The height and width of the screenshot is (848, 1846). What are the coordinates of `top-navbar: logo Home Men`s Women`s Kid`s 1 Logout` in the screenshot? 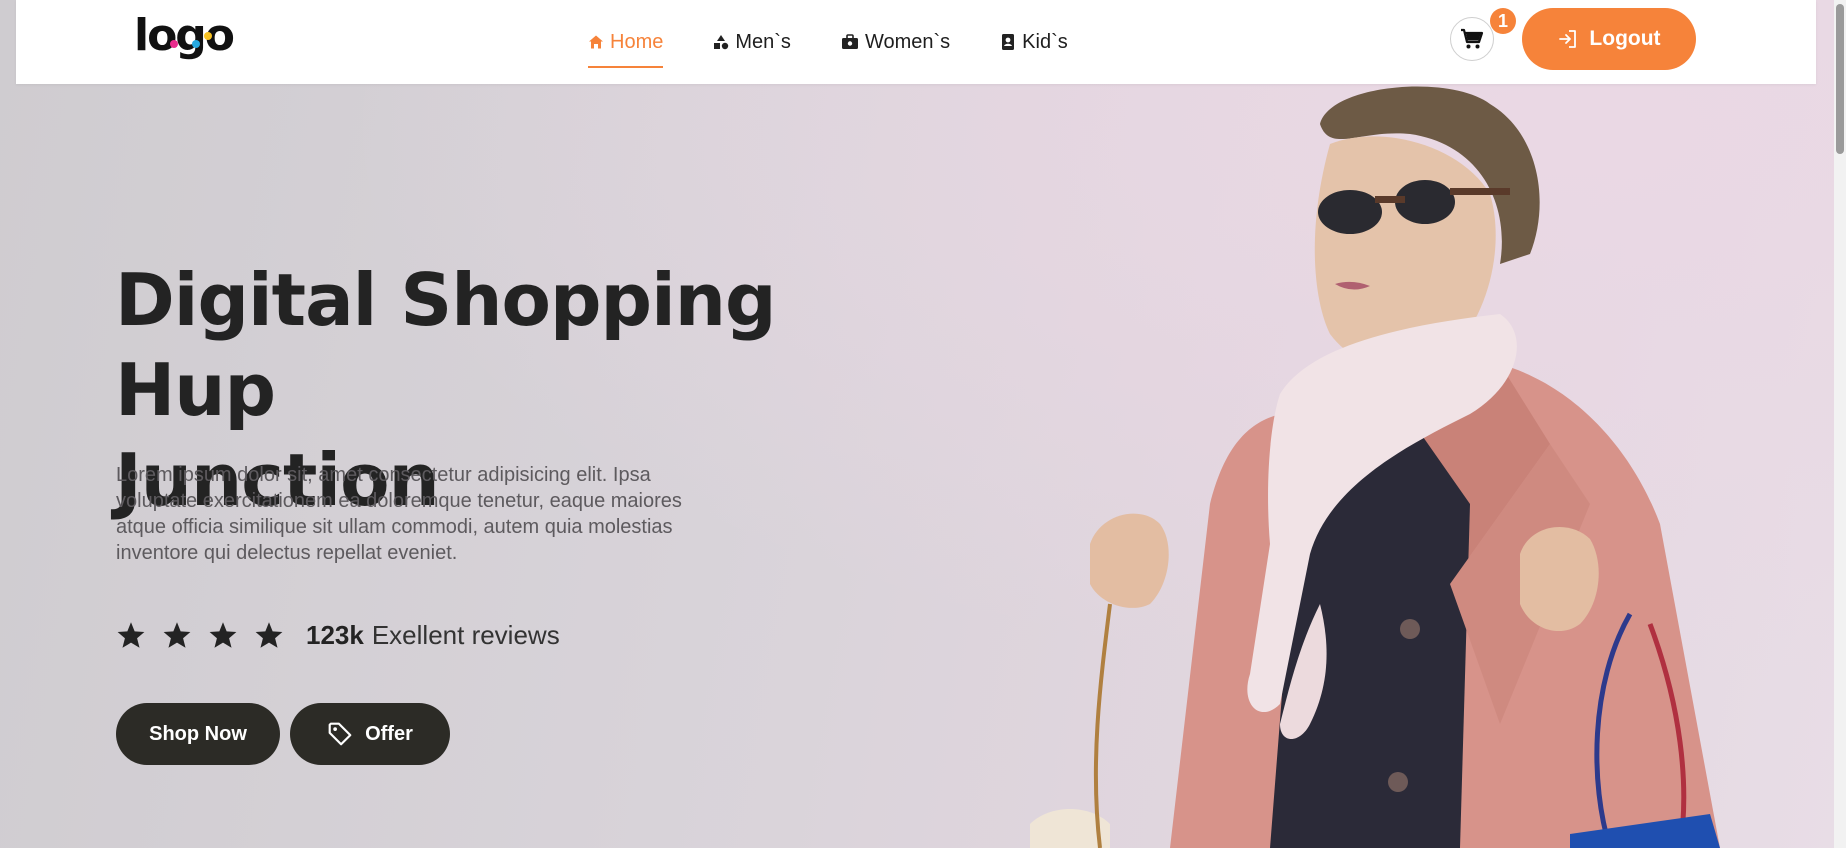 It's located at (916, 42).